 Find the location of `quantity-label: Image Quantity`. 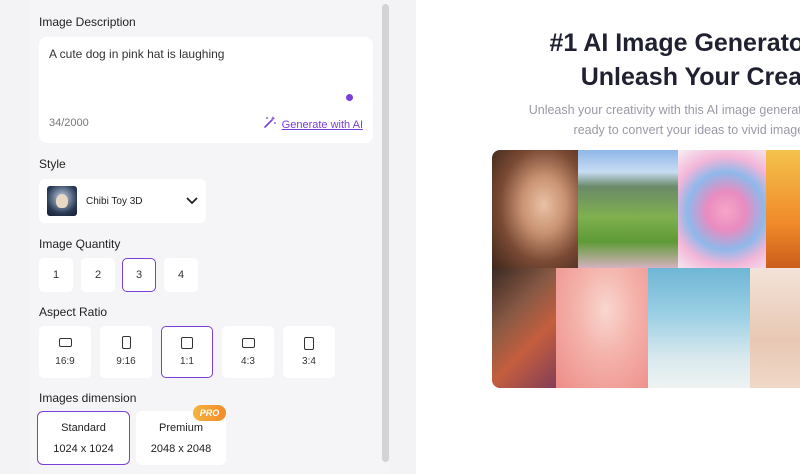

quantity-label: Image Quantity is located at coordinates (80, 244).